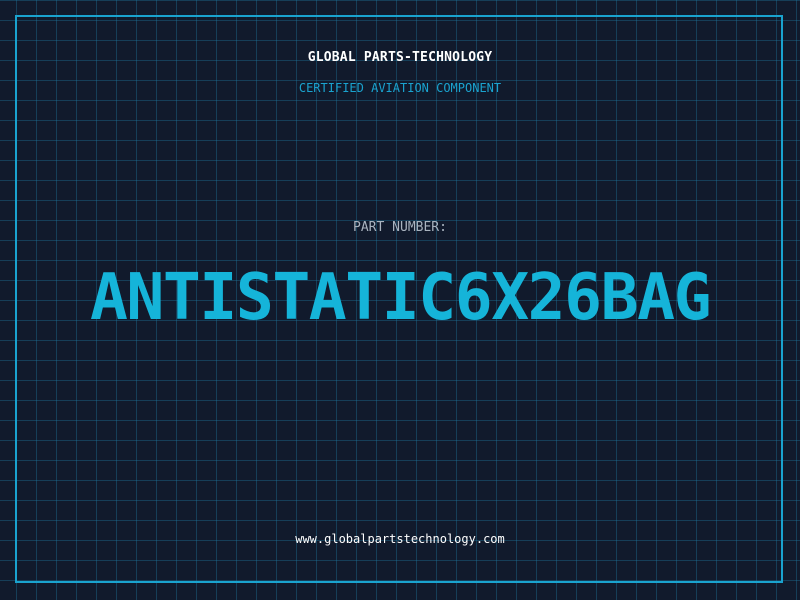 This screenshot has height=600, width=800. I want to click on company-name: GLOBAL PARTS-TECHNOLOGY, so click(400, 57).